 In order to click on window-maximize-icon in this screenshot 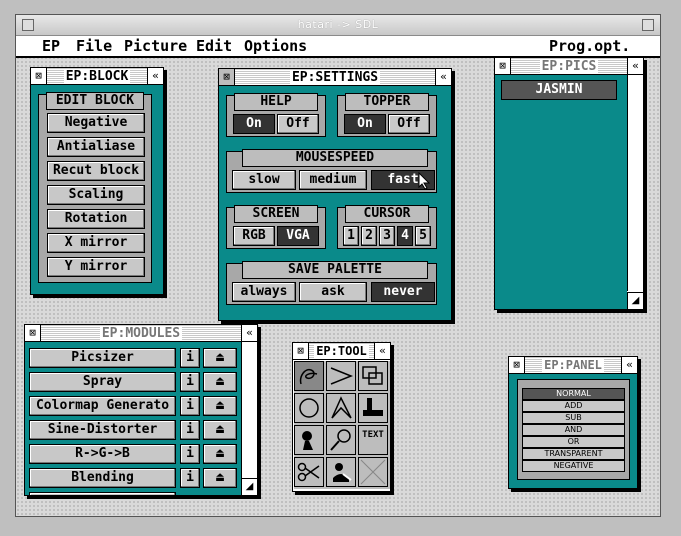, I will do `click(648, 25)`.